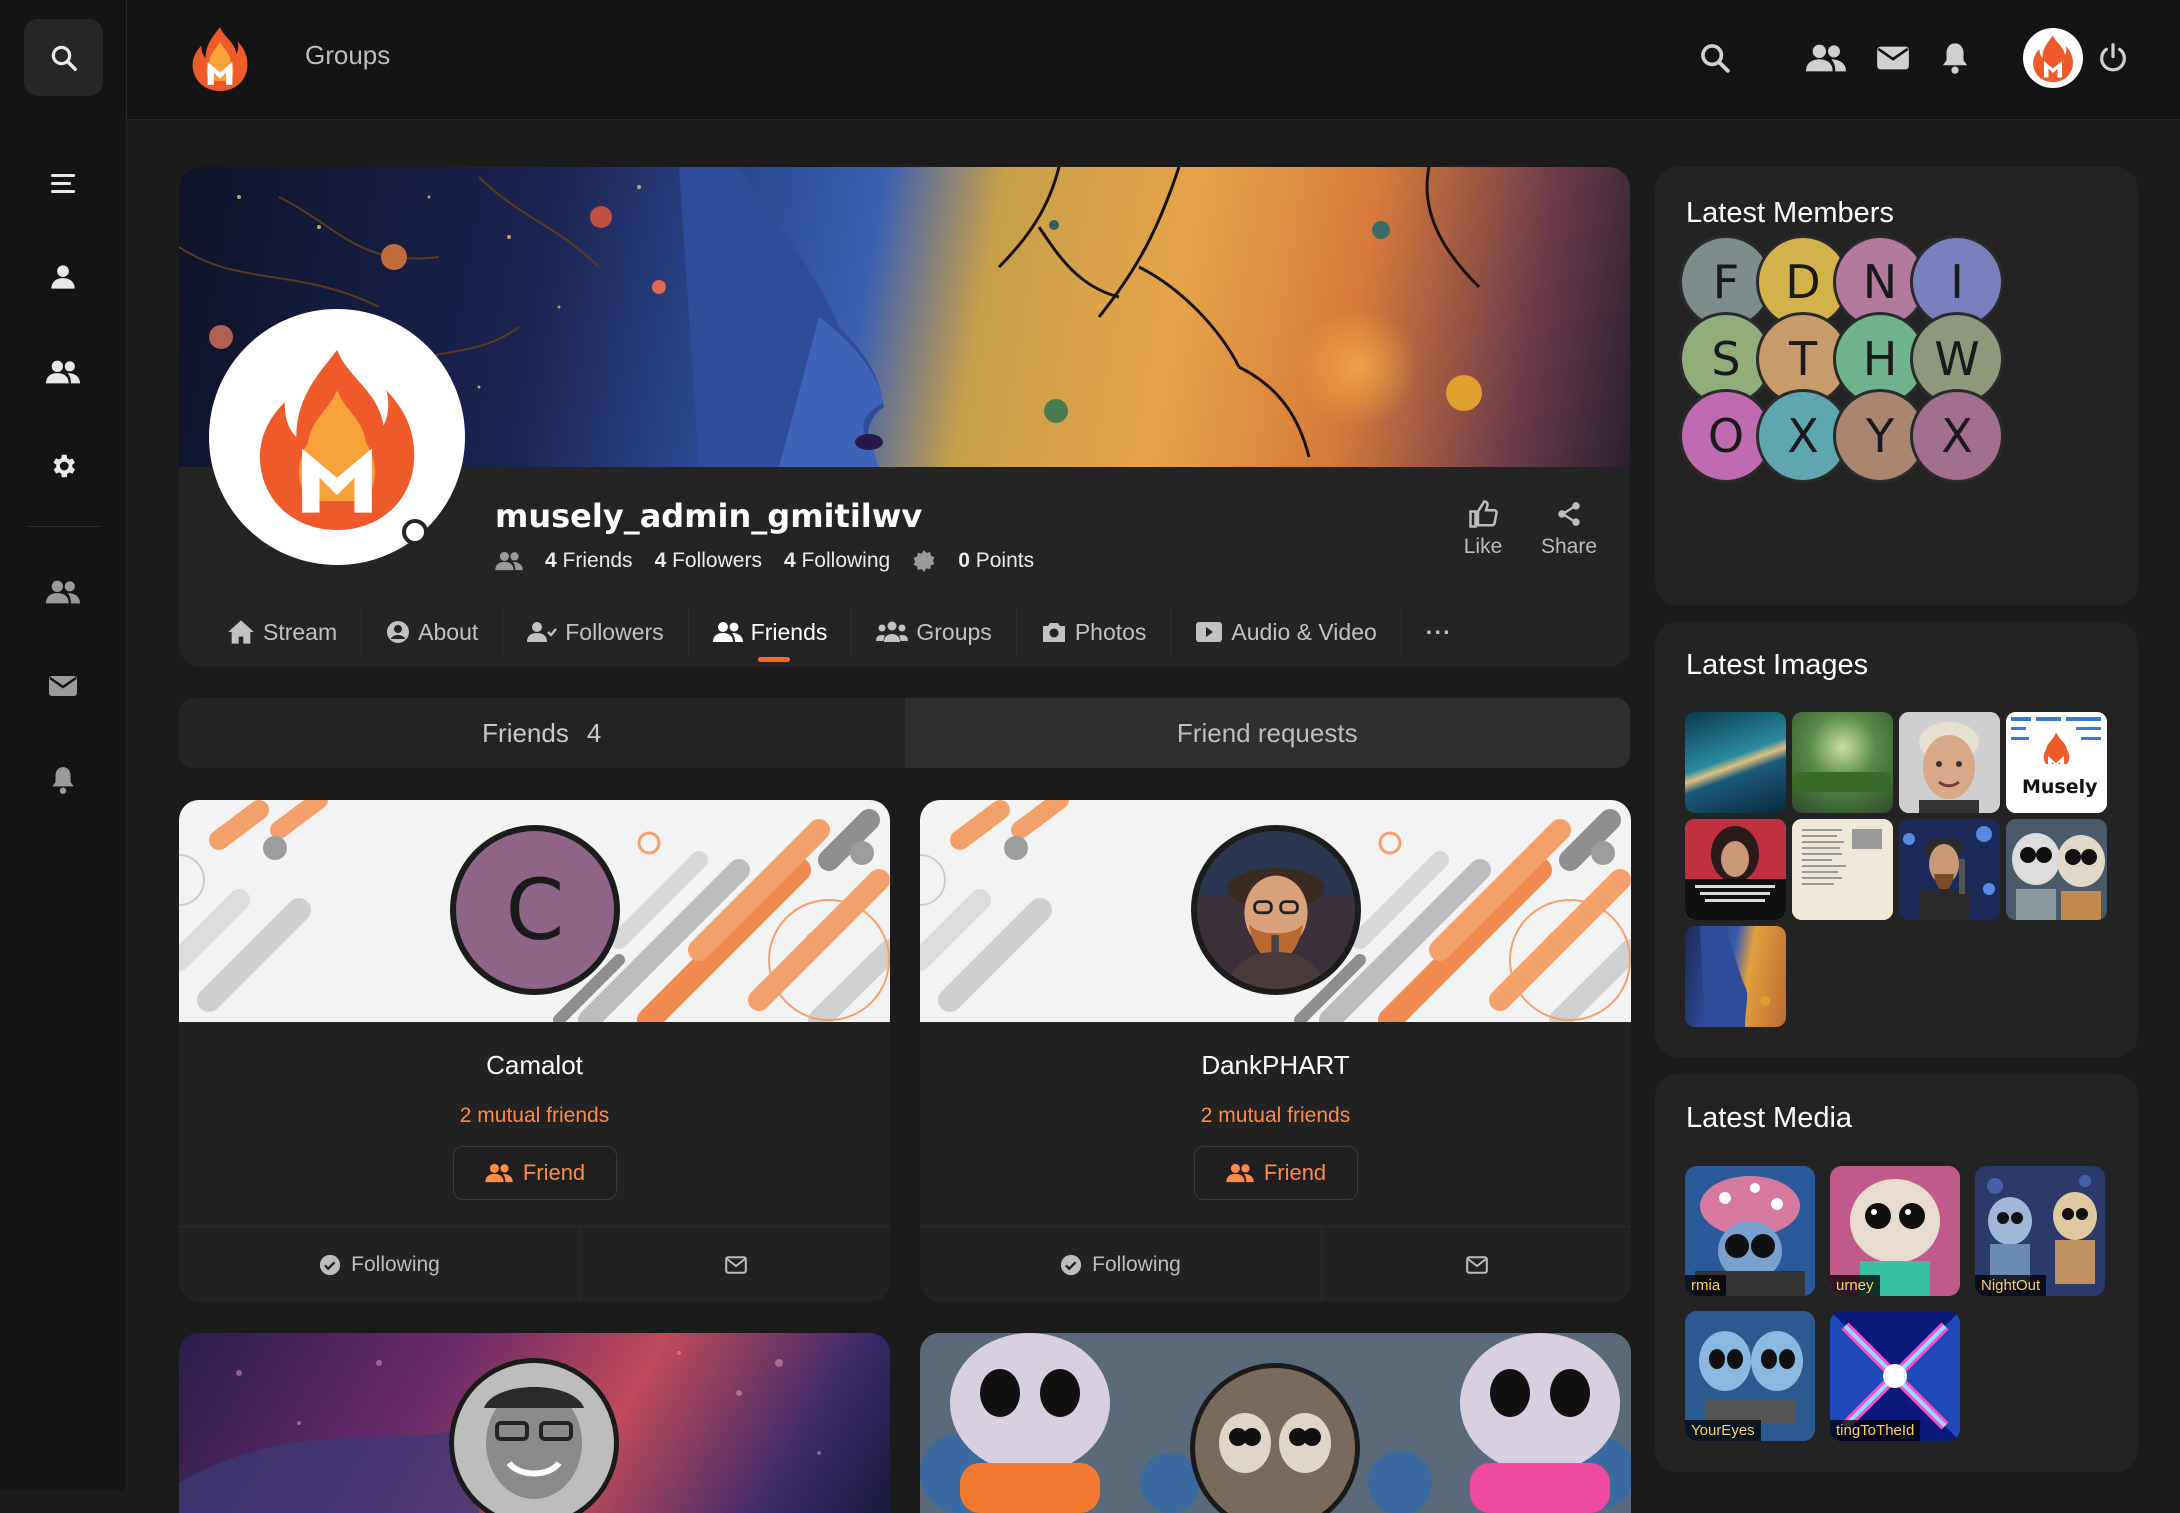  I want to click on media-thumb: tingToTheId, so click(1895, 1376).